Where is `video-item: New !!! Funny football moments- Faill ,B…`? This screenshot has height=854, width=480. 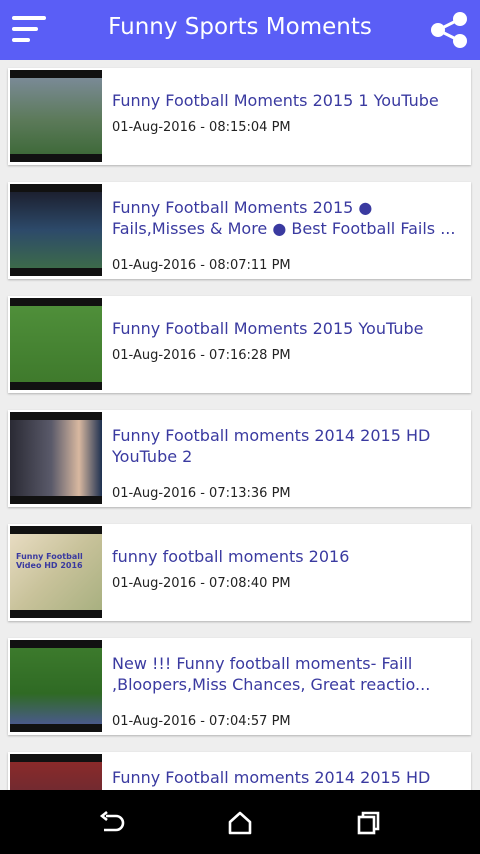 video-item: New !!! Funny football moments- Faill ,B… is located at coordinates (239, 686).